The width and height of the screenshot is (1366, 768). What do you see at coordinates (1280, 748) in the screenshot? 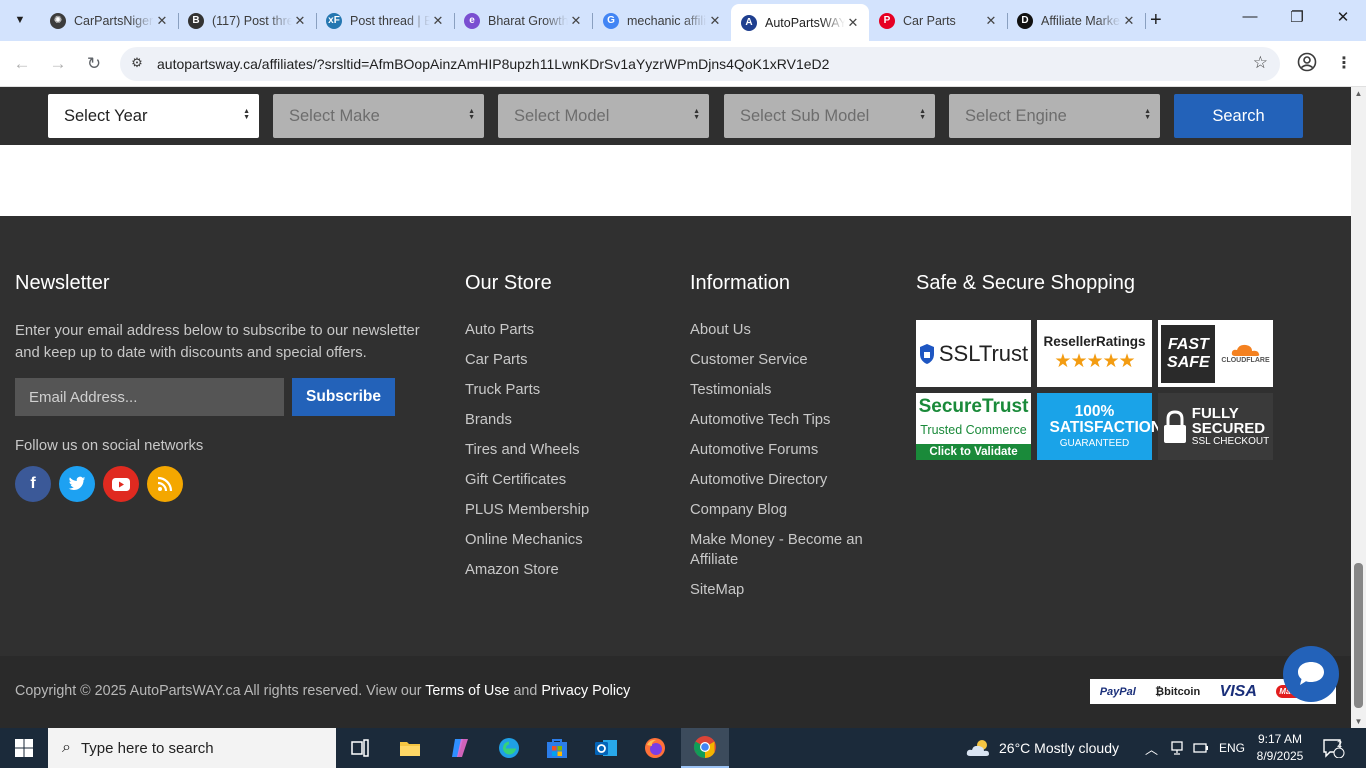
I see `clock: 9:17 AM 8/9/2025` at bounding box center [1280, 748].